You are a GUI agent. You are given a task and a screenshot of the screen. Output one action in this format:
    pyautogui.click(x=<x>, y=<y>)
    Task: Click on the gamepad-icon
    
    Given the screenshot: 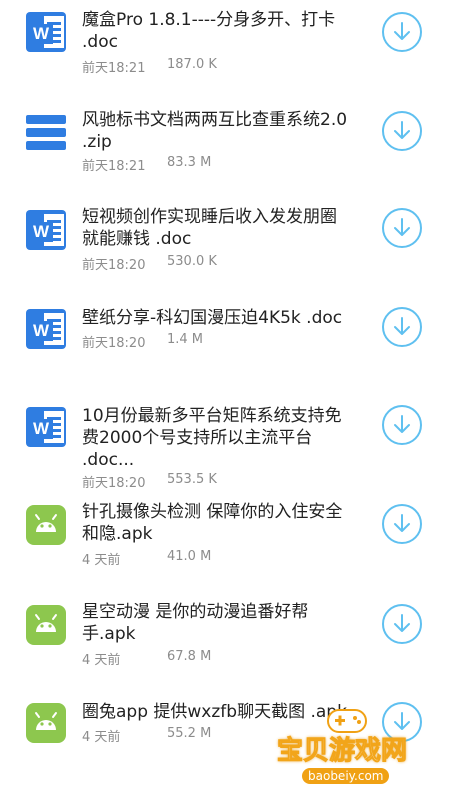 What is the action you would take?
    pyautogui.click(x=347, y=721)
    